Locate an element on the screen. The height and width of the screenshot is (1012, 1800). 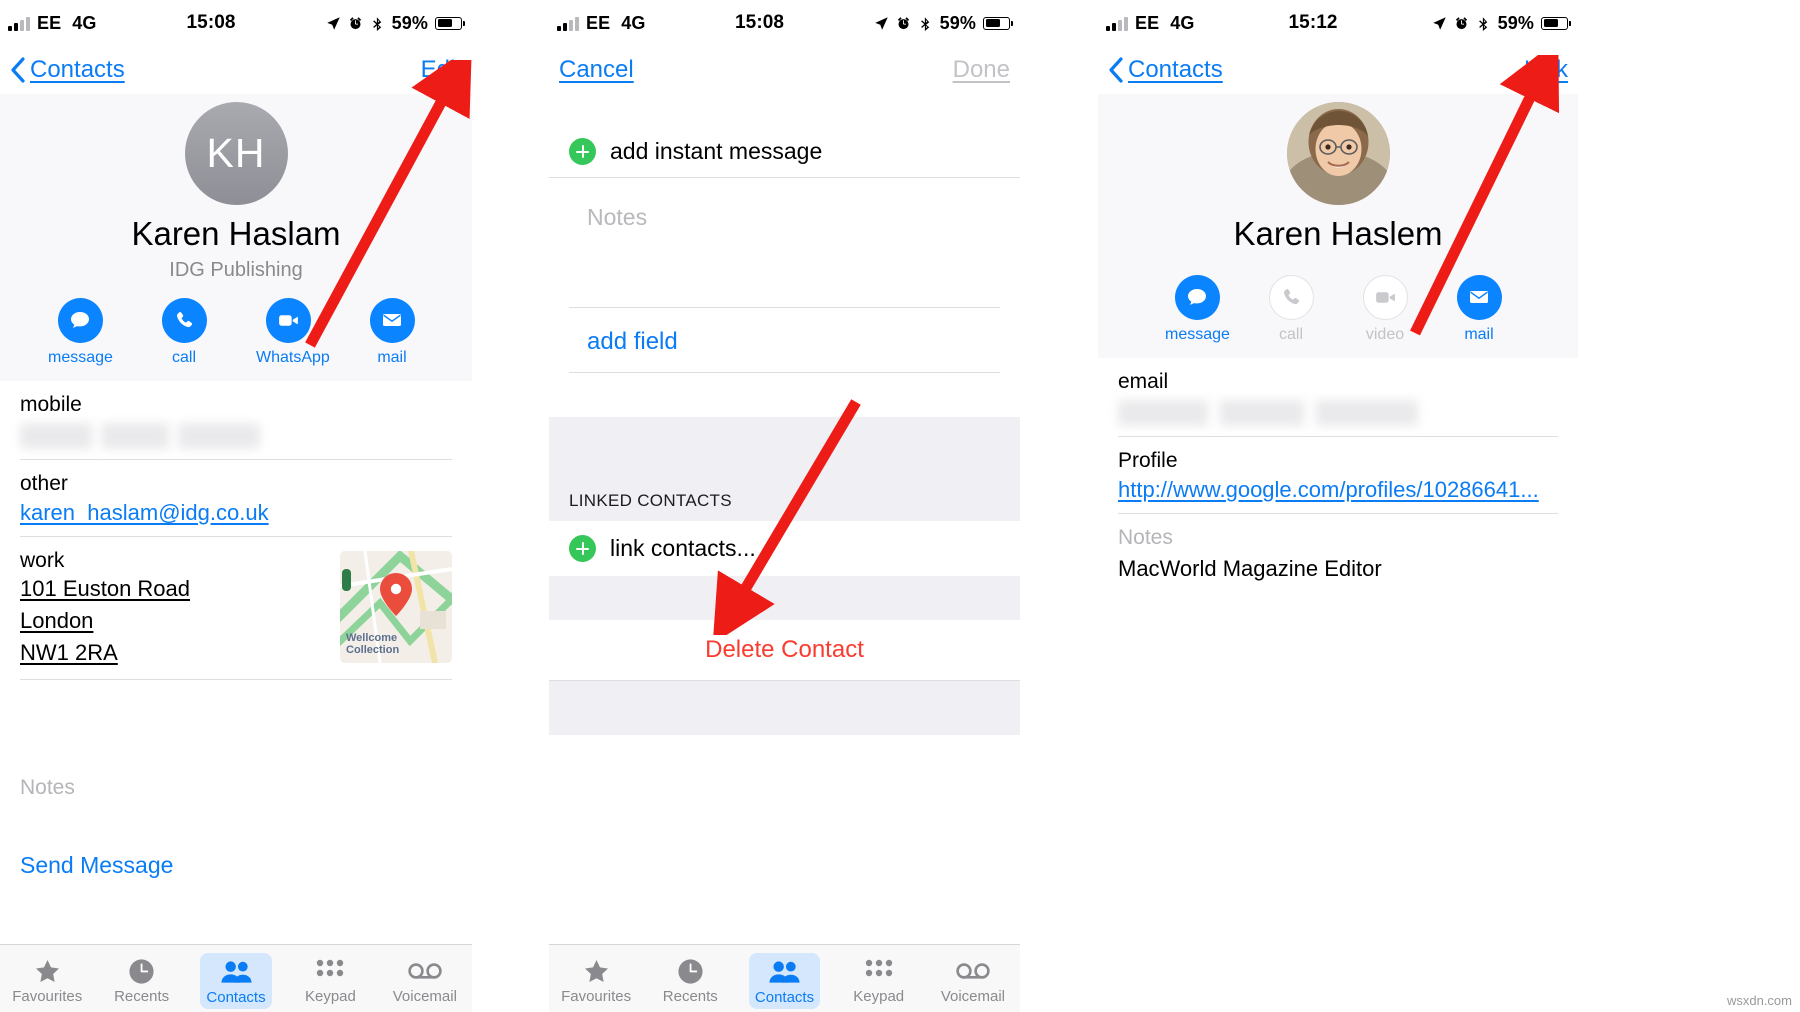
tab-favourites-label: Favourites is located at coordinates (596, 996).